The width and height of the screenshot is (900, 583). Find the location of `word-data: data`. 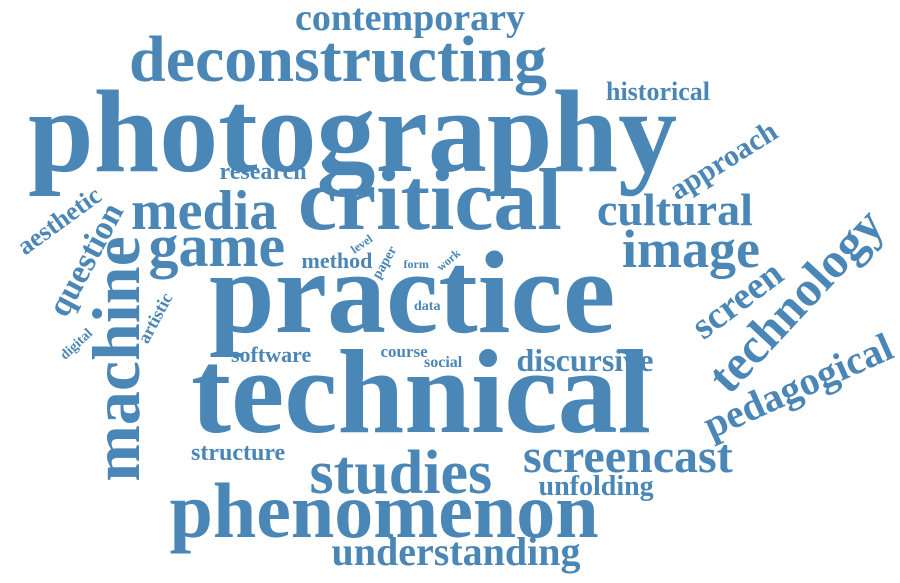

word-data: data is located at coordinates (427, 306).